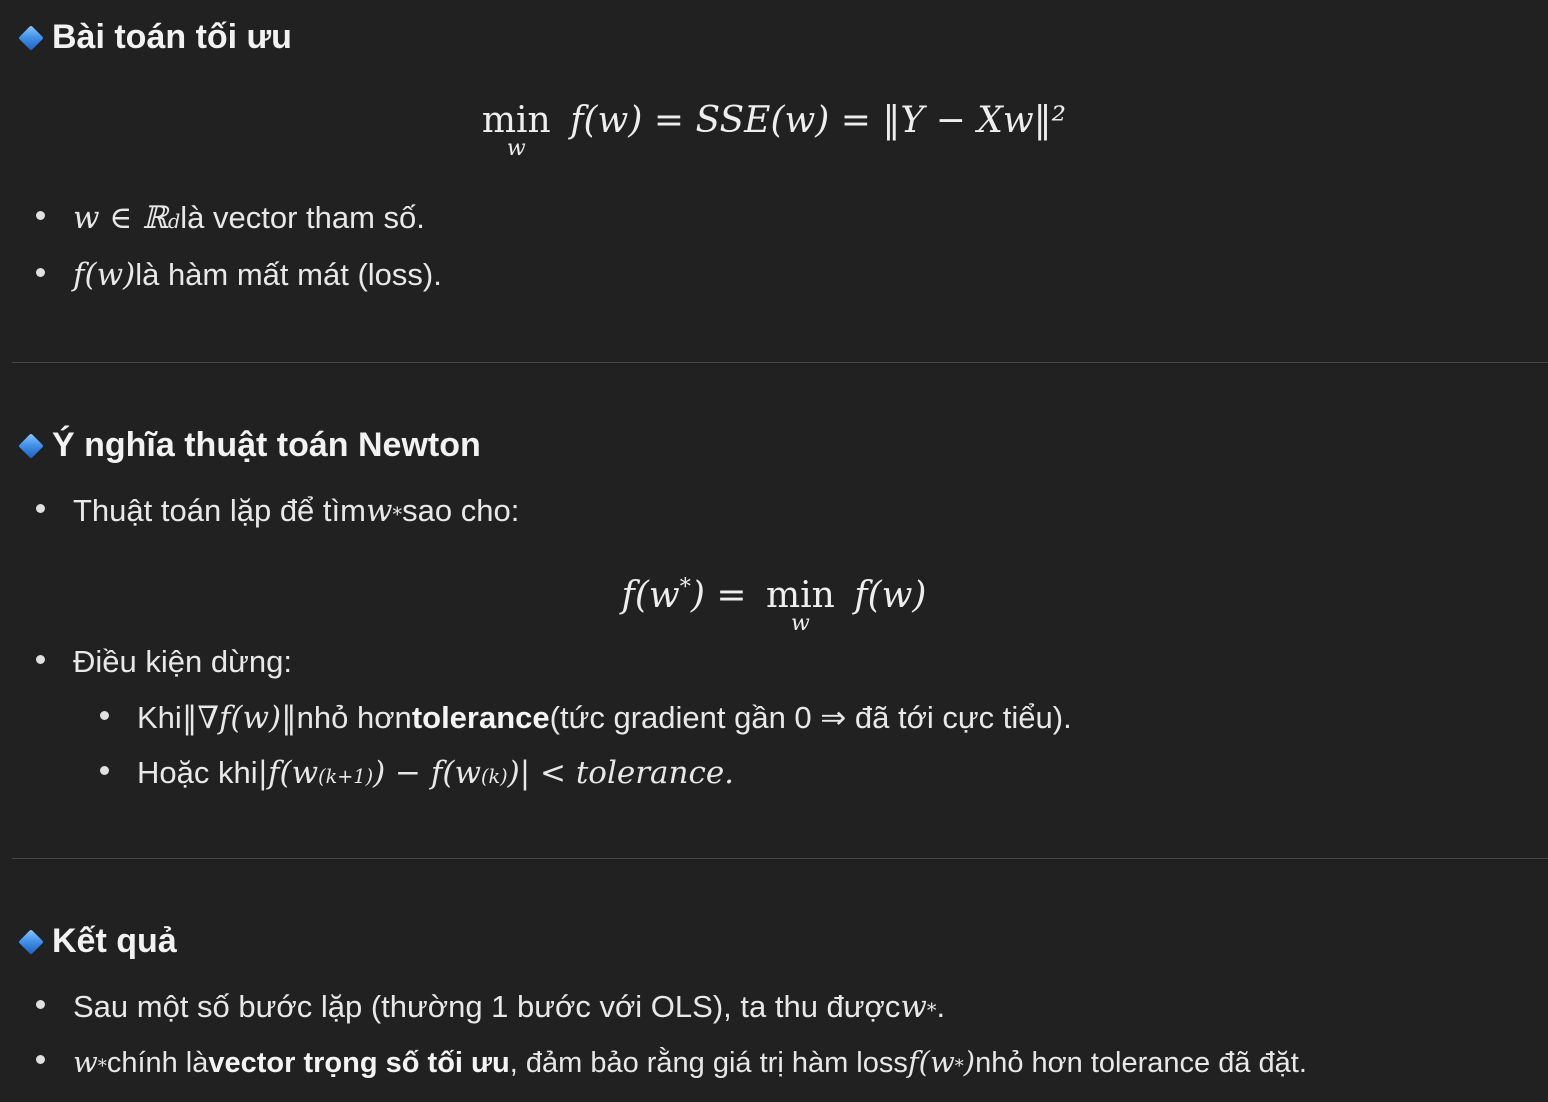 This screenshot has width=1548, height=1102. What do you see at coordinates (266, 445) in the screenshot?
I see `section-title: Ý nghĩa thuật toán Newton` at bounding box center [266, 445].